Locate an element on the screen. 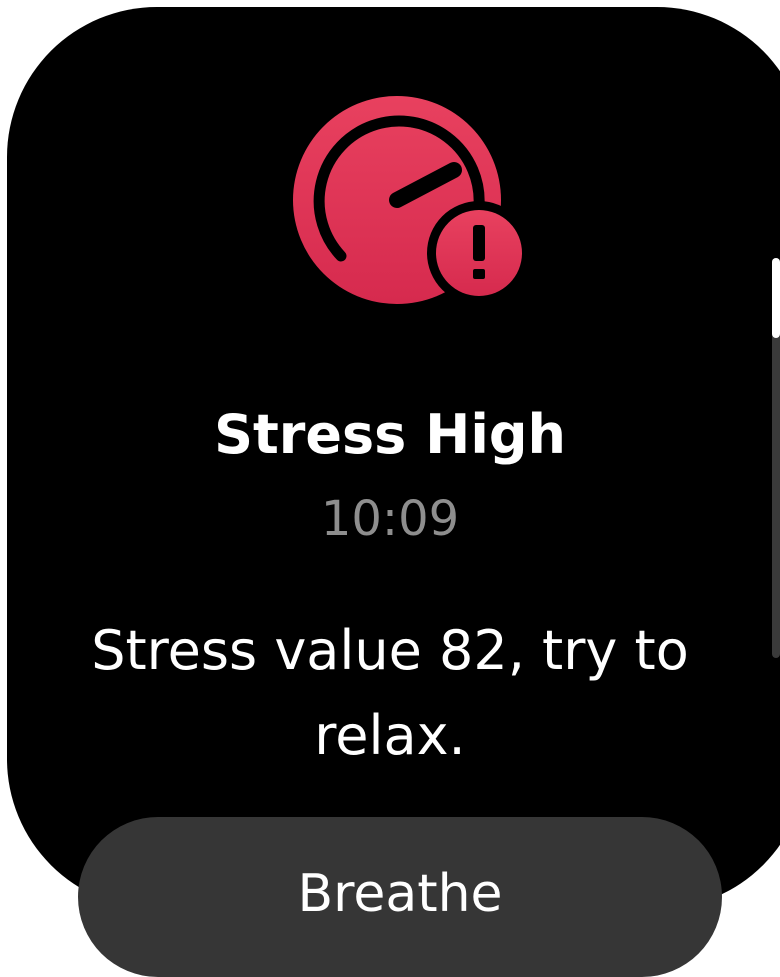  stress-gauge-alert-icon is located at coordinates (411, 200).